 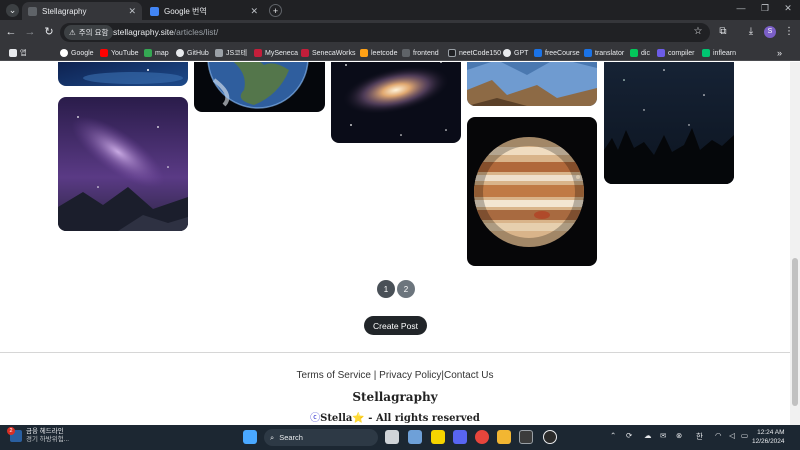 I want to click on bookmark-leetcode: leetcode, so click(x=378, y=53).